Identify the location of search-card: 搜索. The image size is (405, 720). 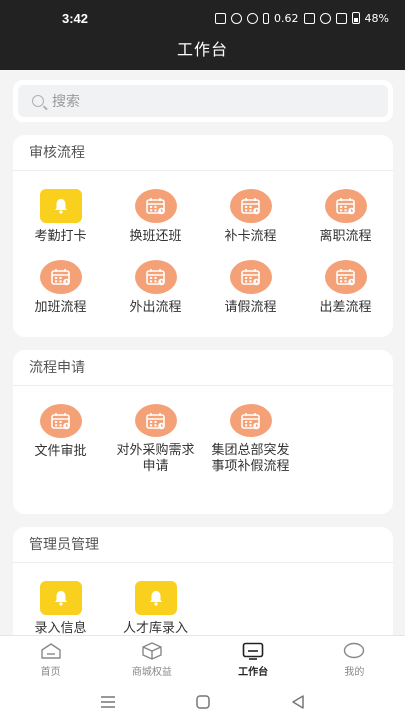
(203, 101).